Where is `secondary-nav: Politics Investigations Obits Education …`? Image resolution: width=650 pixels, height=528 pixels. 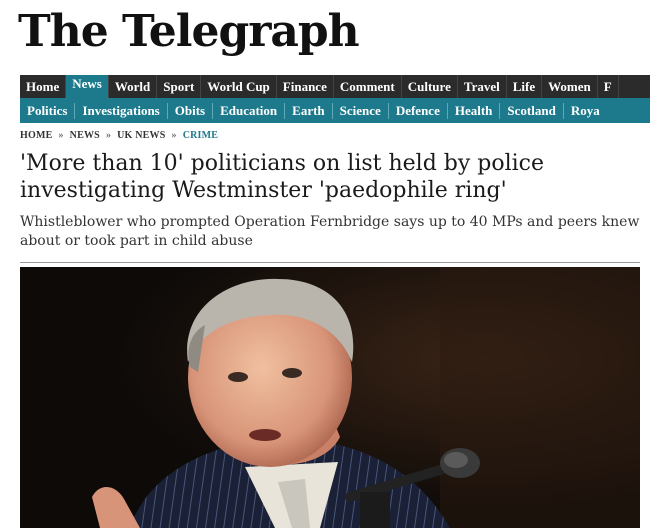 secondary-nav: Politics Investigations Obits Education … is located at coordinates (335, 110).